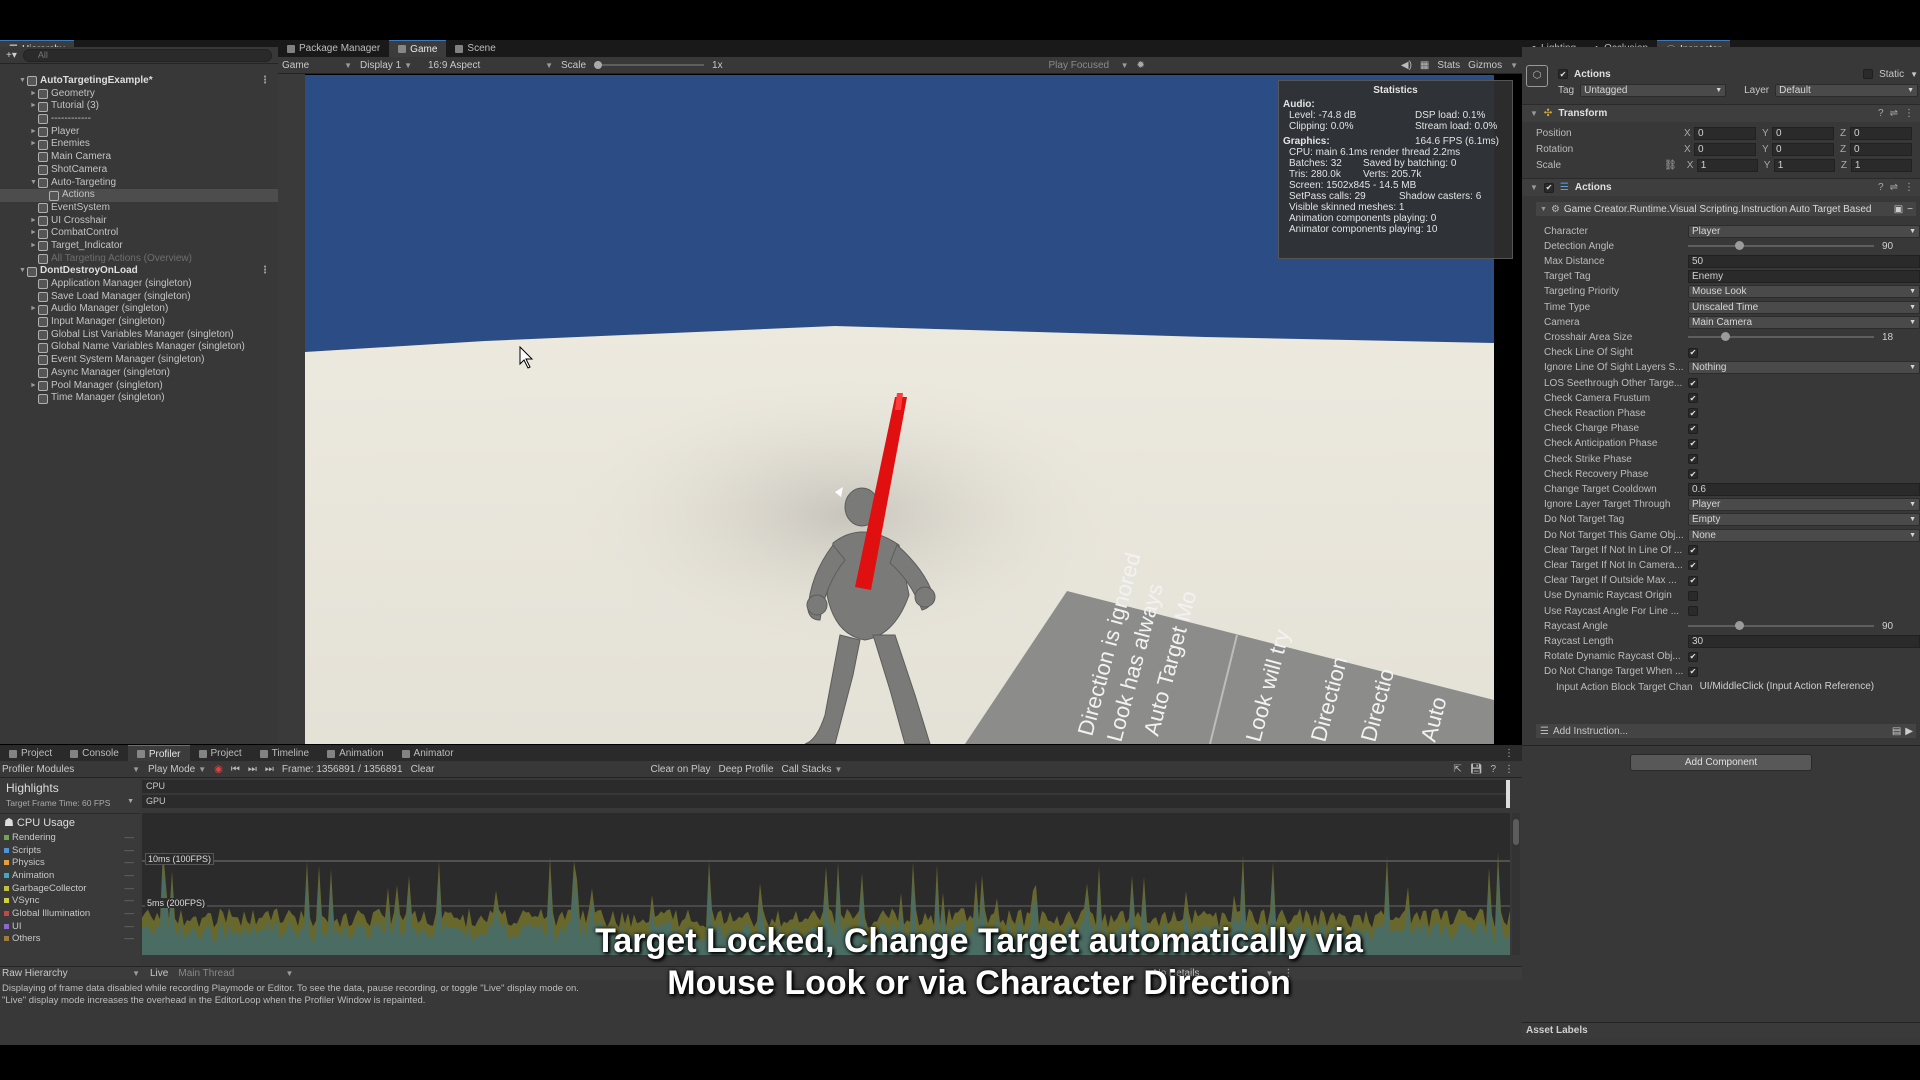  I want to click on grid-icon: ▦, so click(1424, 65).